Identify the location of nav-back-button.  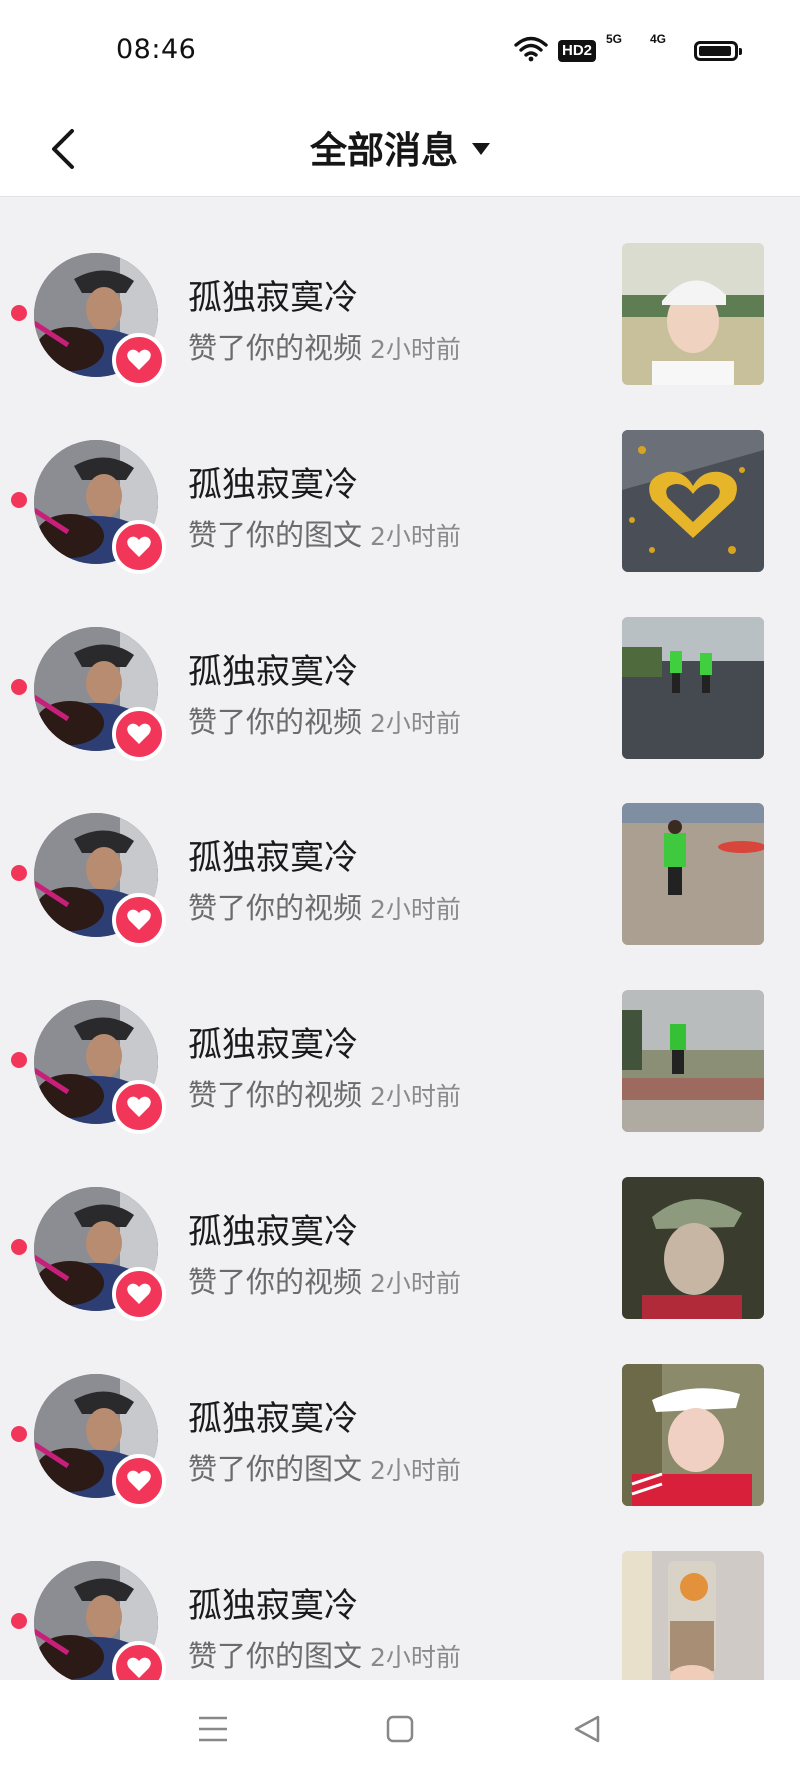
(587, 1729).